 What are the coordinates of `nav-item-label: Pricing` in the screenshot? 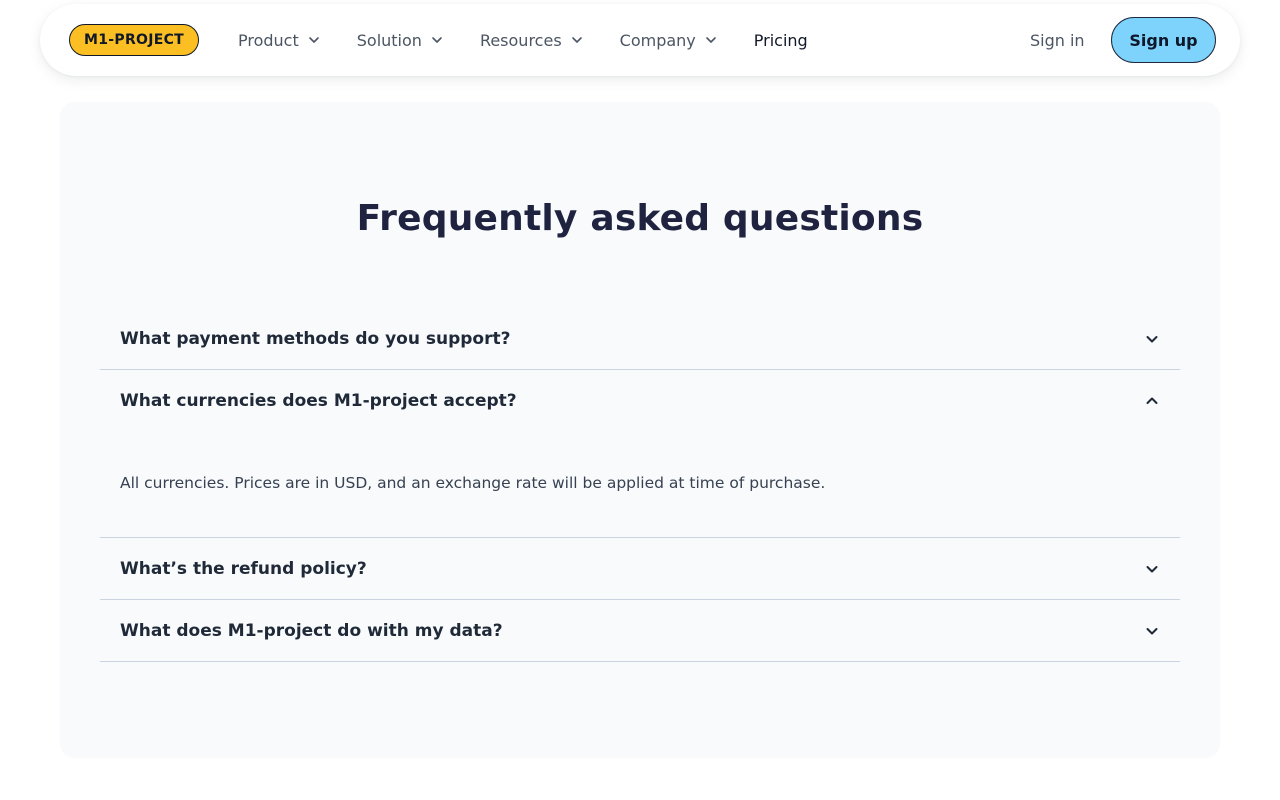 It's located at (780, 40).